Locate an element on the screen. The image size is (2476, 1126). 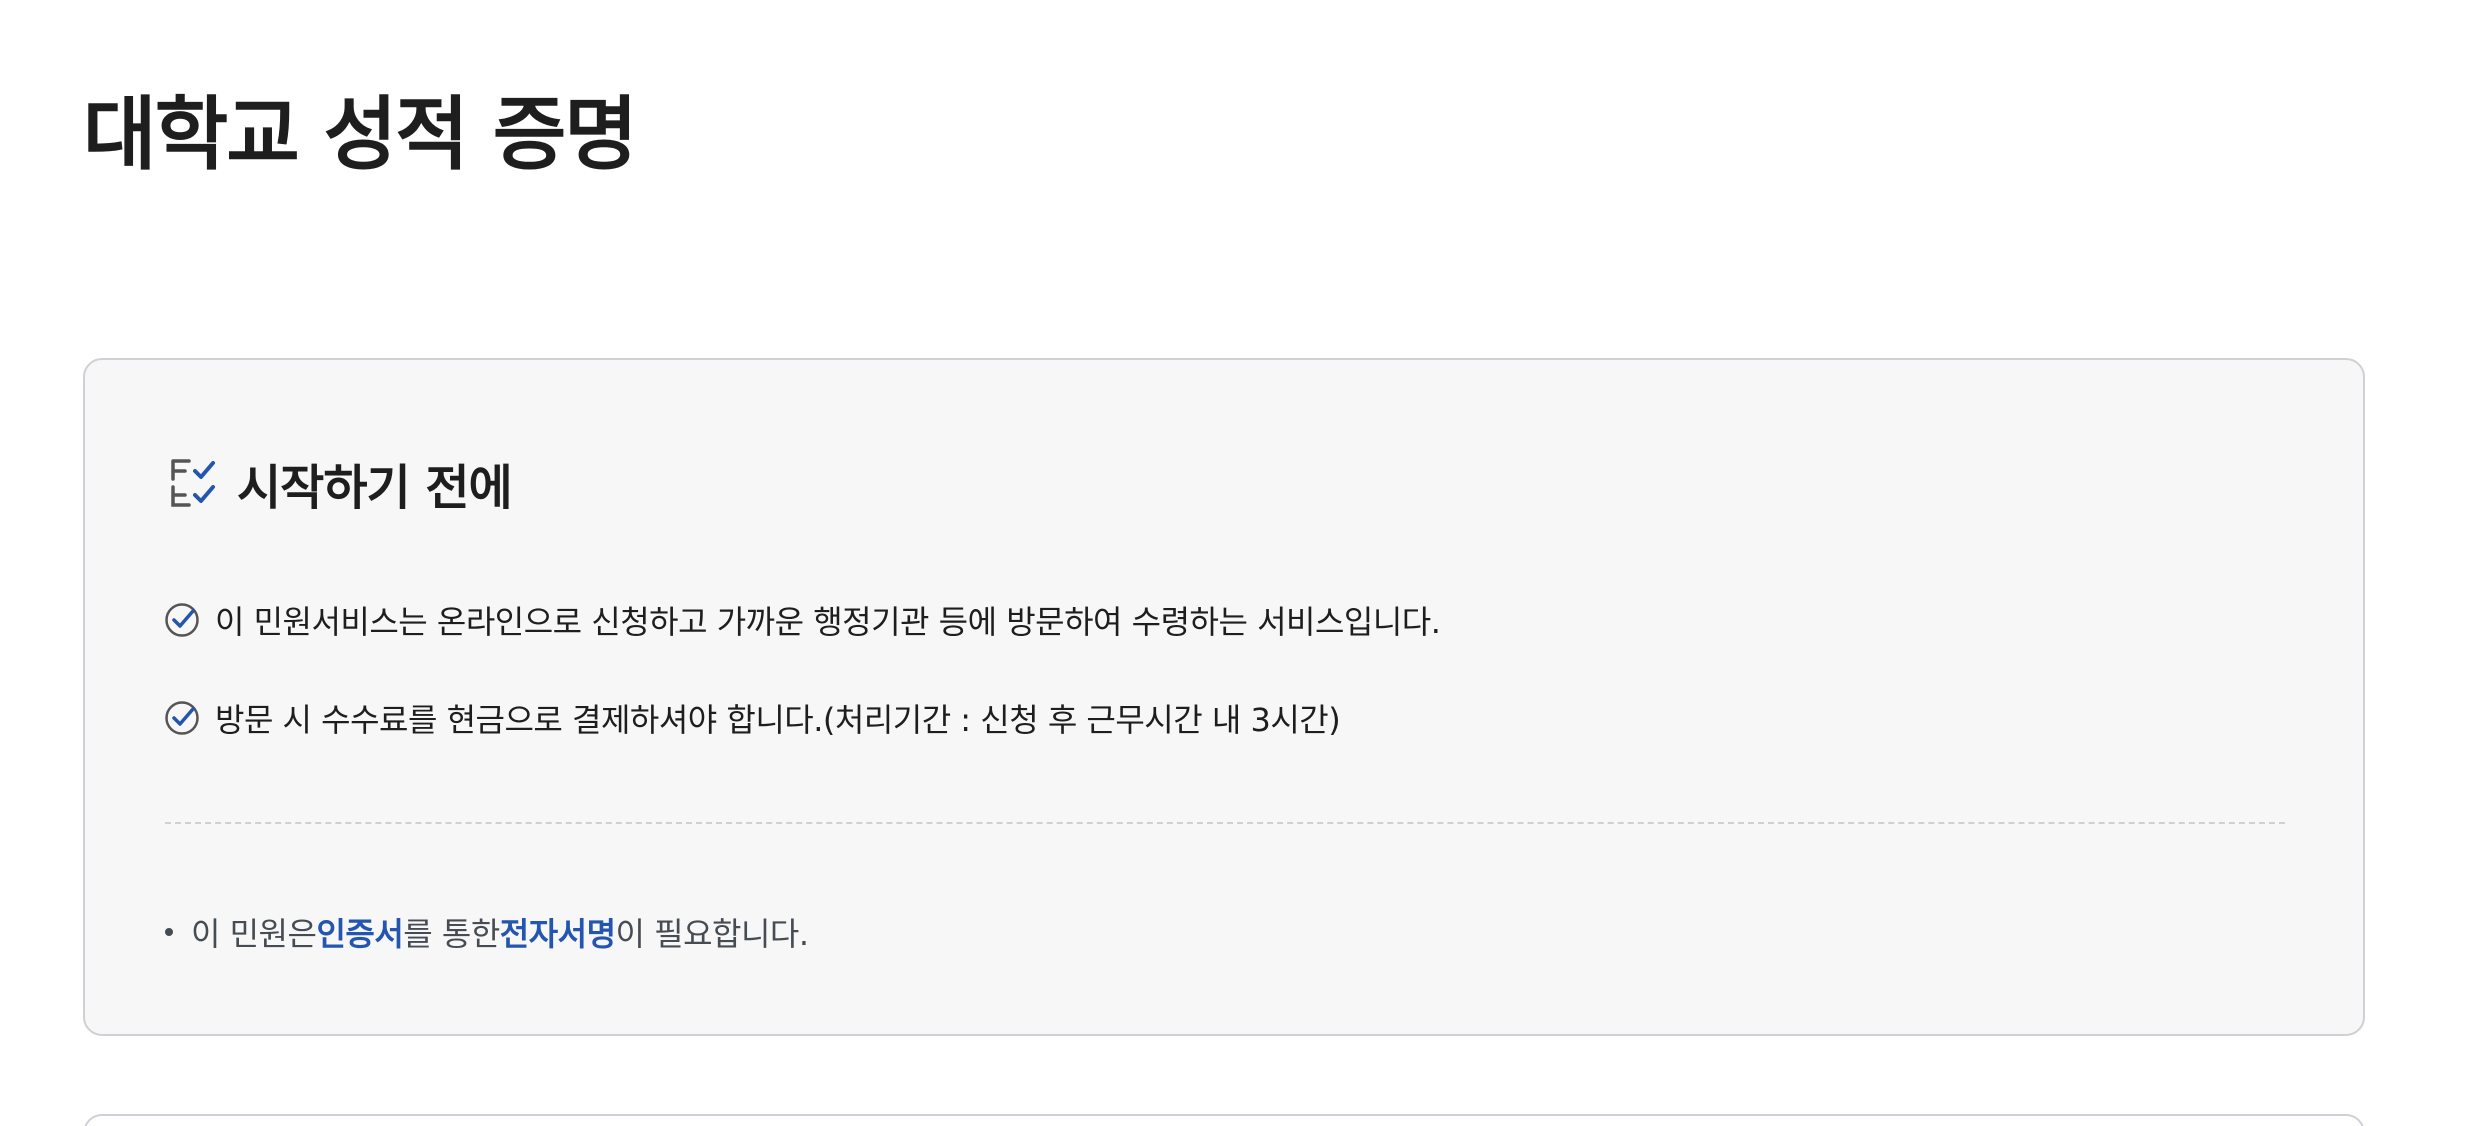
certificate-note: 이 민원은 인증서 를 통한 전자서명 이 필요합니다. is located at coordinates (487, 932).